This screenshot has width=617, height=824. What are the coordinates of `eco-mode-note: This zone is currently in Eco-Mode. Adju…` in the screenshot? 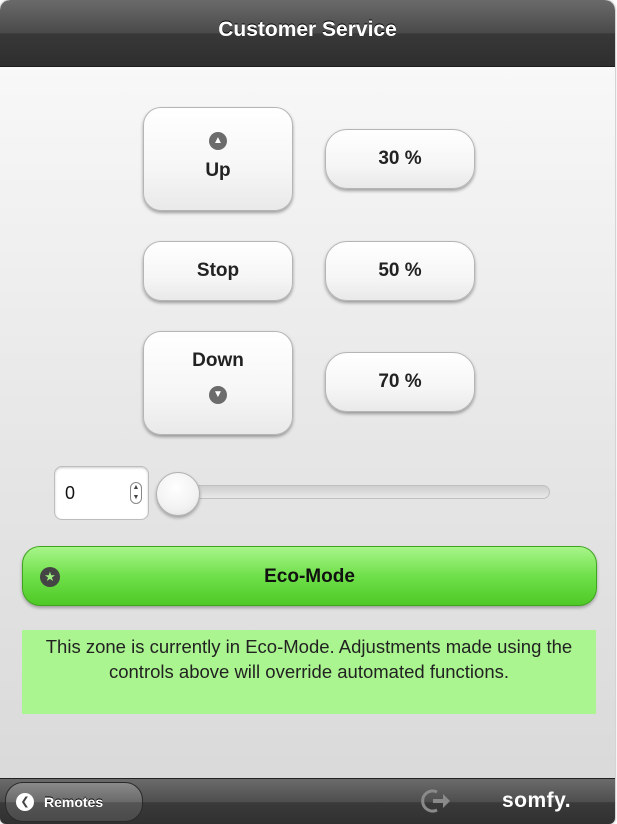 It's located at (309, 672).